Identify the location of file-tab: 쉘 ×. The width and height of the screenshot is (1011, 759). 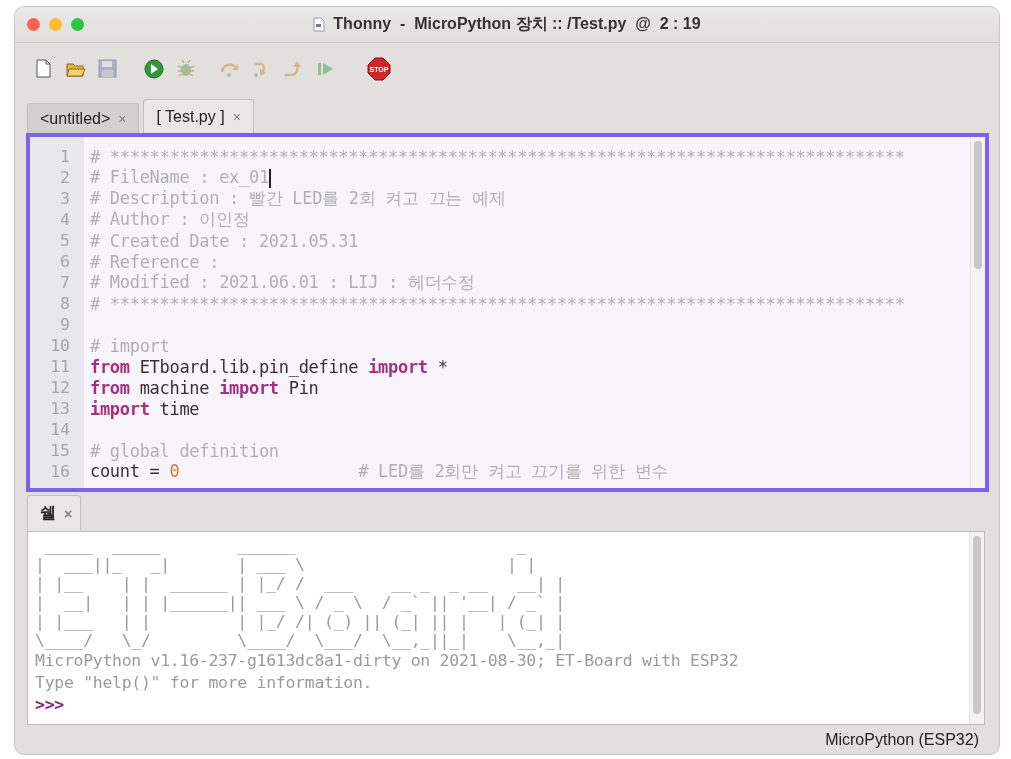
(54, 513).